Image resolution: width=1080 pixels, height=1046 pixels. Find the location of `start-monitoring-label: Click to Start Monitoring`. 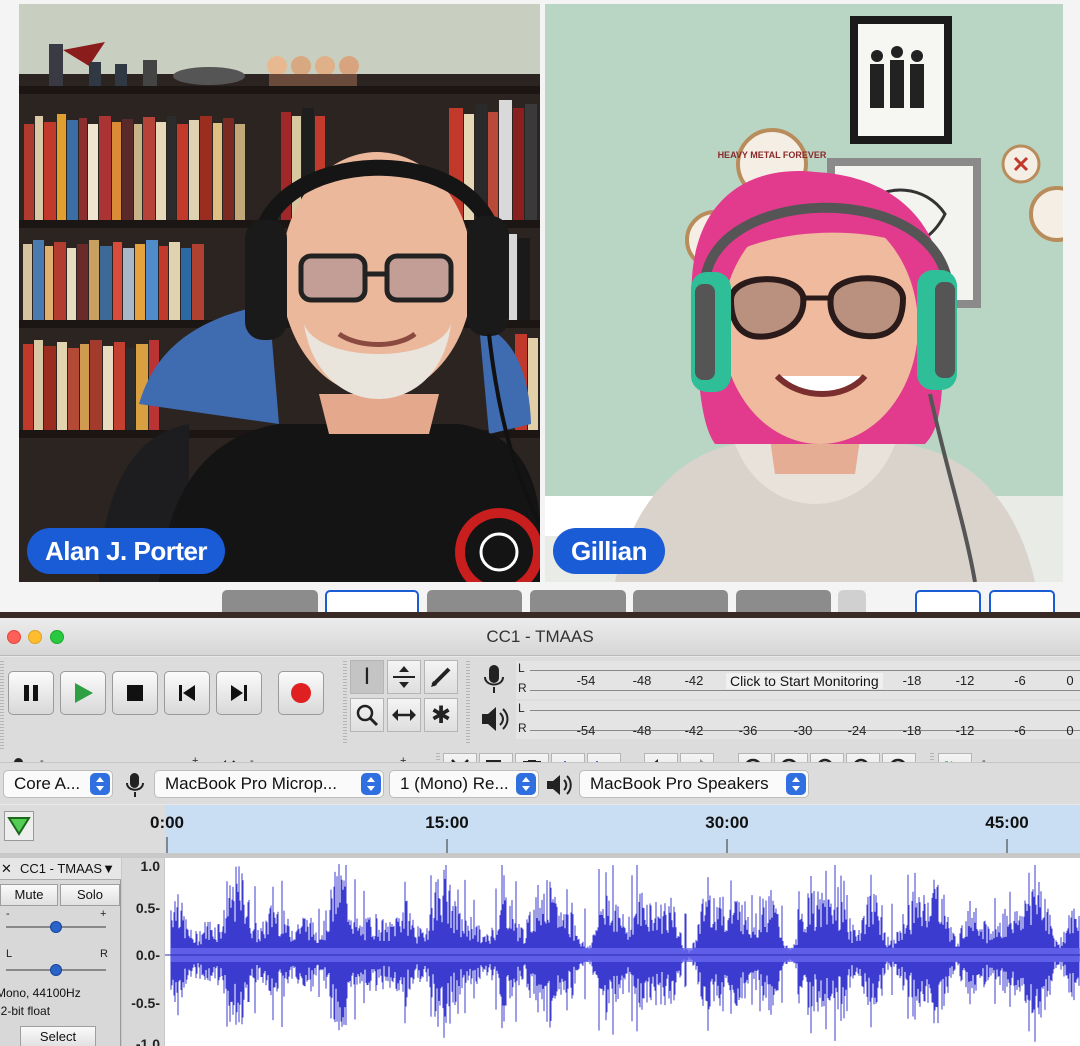

start-monitoring-label: Click to Start Monitoring is located at coordinates (804, 681).